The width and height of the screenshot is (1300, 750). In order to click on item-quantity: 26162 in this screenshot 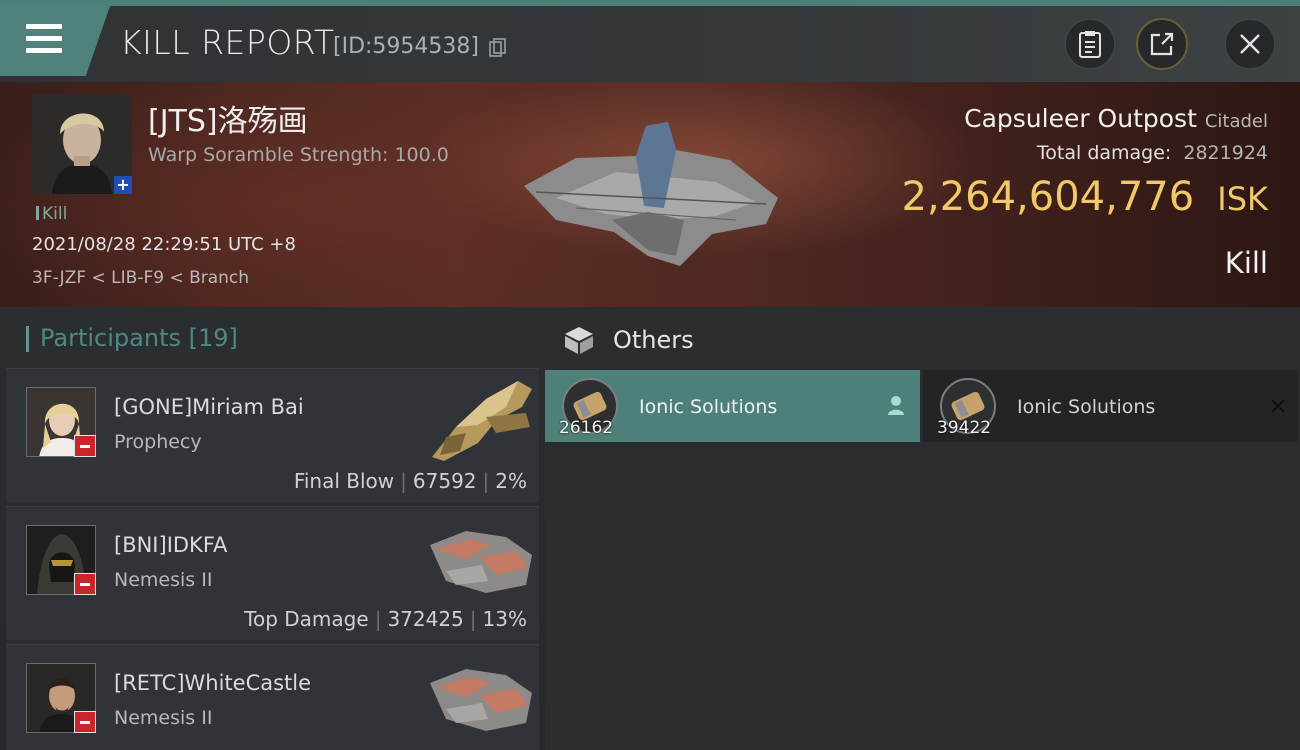, I will do `click(586, 428)`.